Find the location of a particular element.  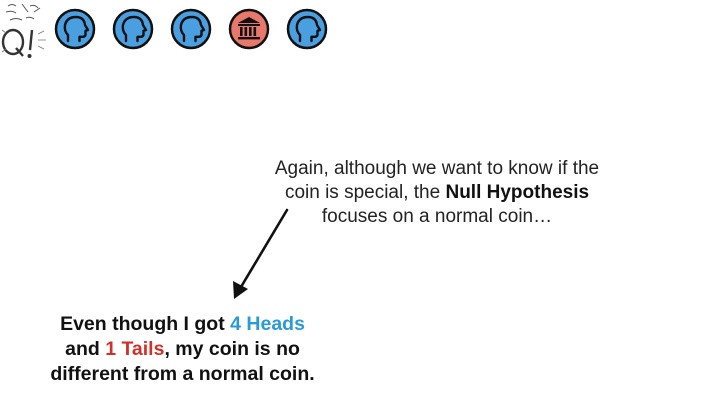

coin-tails is located at coordinates (249, 29).